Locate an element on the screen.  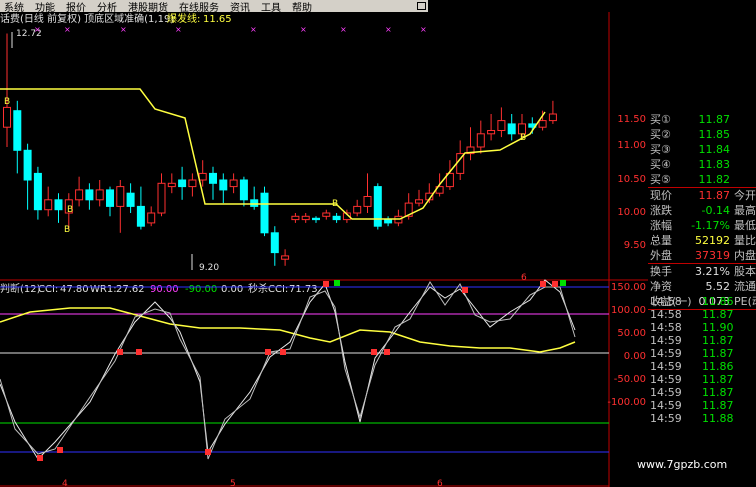
cci-tick: 100.00 is located at coordinates (628, 310).